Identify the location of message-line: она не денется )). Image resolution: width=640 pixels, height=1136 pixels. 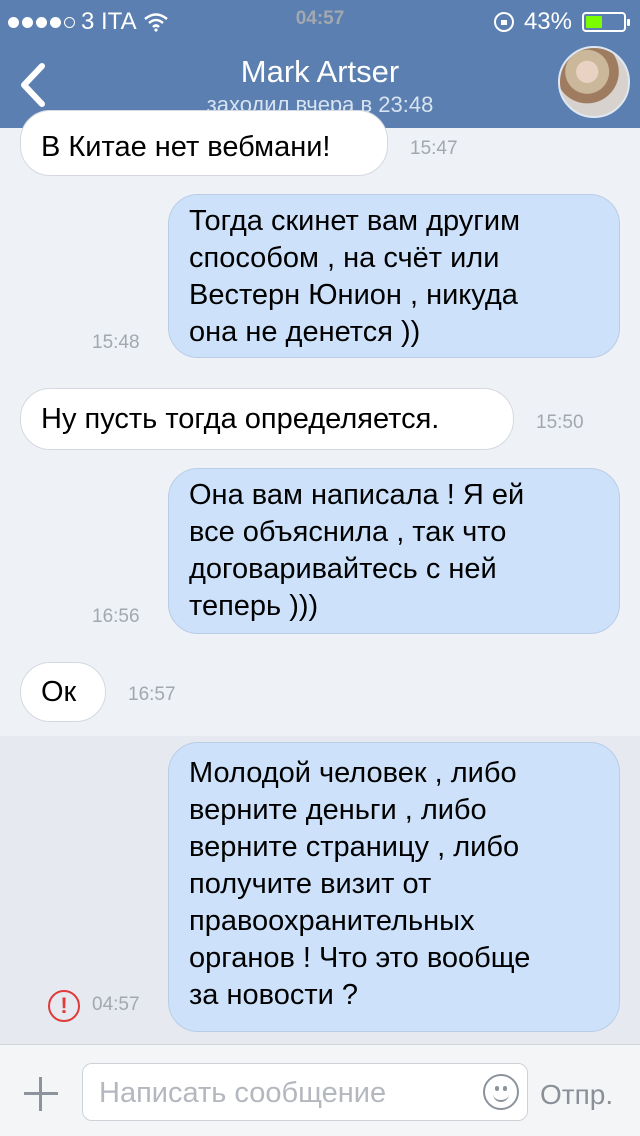
(305, 332).